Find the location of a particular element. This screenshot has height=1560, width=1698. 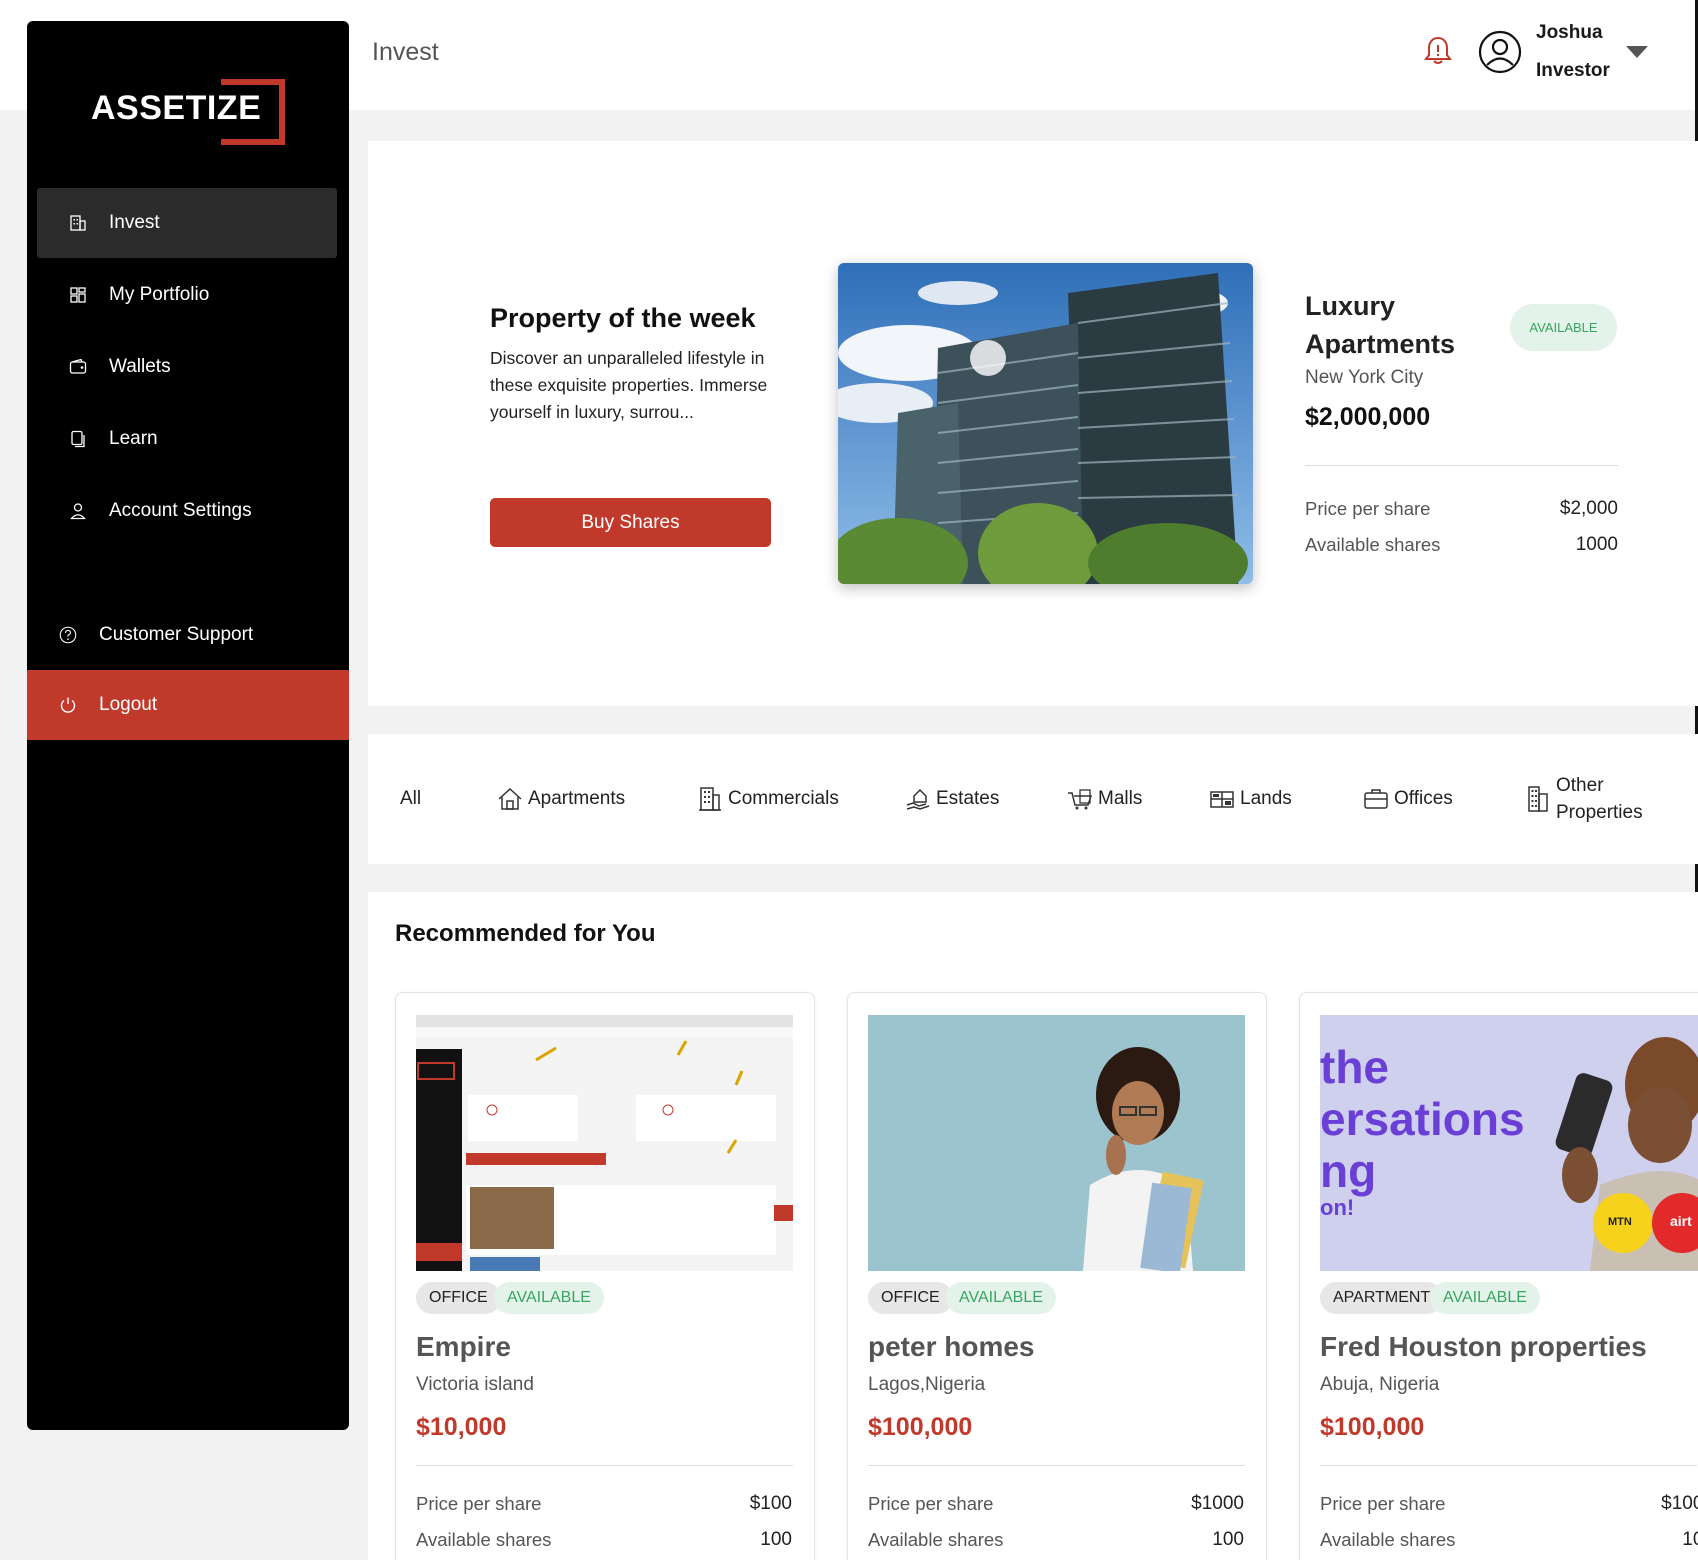

sidebar-item-label: Customer Support is located at coordinates (176, 634).